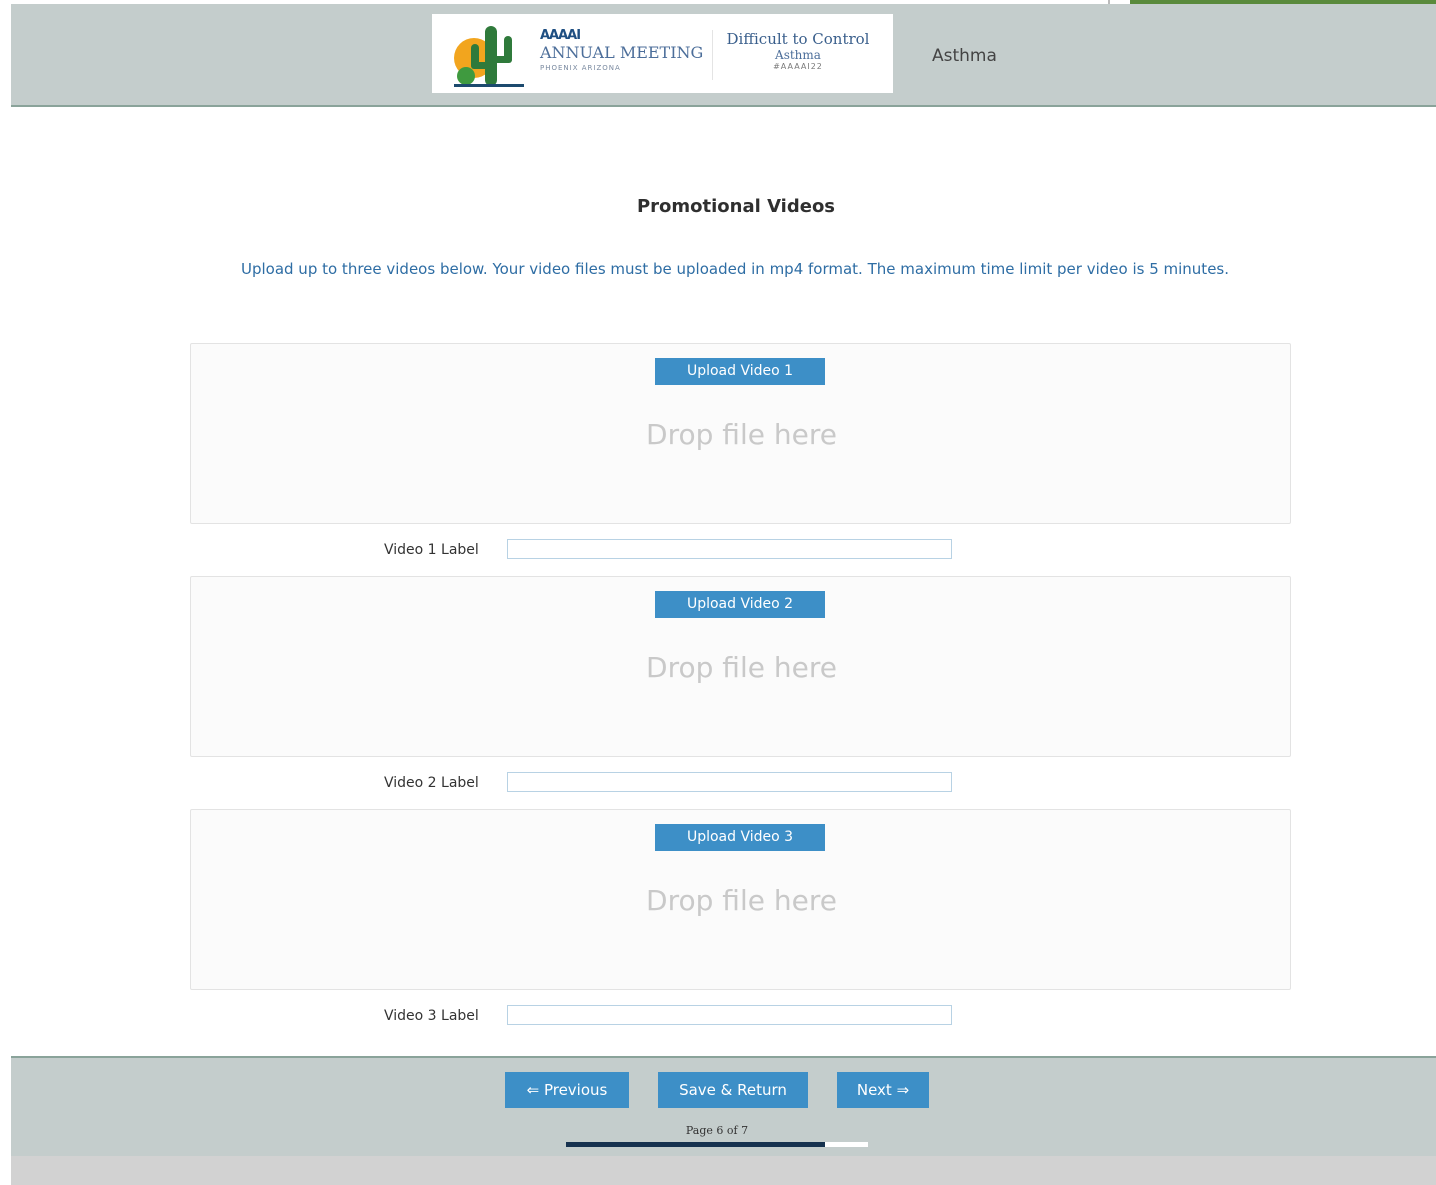 The height and width of the screenshot is (1185, 1436). Describe the element at coordinates (695, 1144) in the screenshot. I see `progress-fill` at that location.